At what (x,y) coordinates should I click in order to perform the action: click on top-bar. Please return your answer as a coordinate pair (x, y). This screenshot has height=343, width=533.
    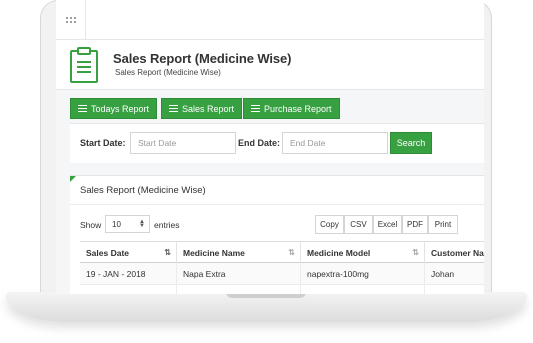
    Looking at the image, I should click on (270, 20).